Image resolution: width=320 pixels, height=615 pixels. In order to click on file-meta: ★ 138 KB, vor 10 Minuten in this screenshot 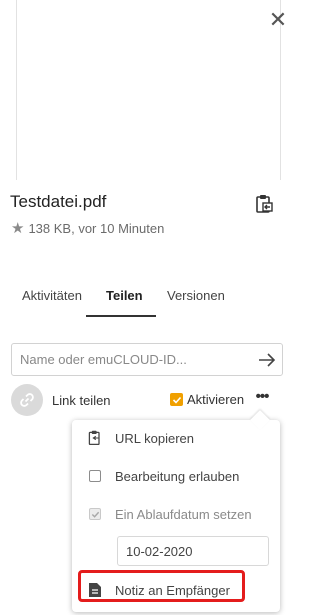, I will do `click(87, 228)`.